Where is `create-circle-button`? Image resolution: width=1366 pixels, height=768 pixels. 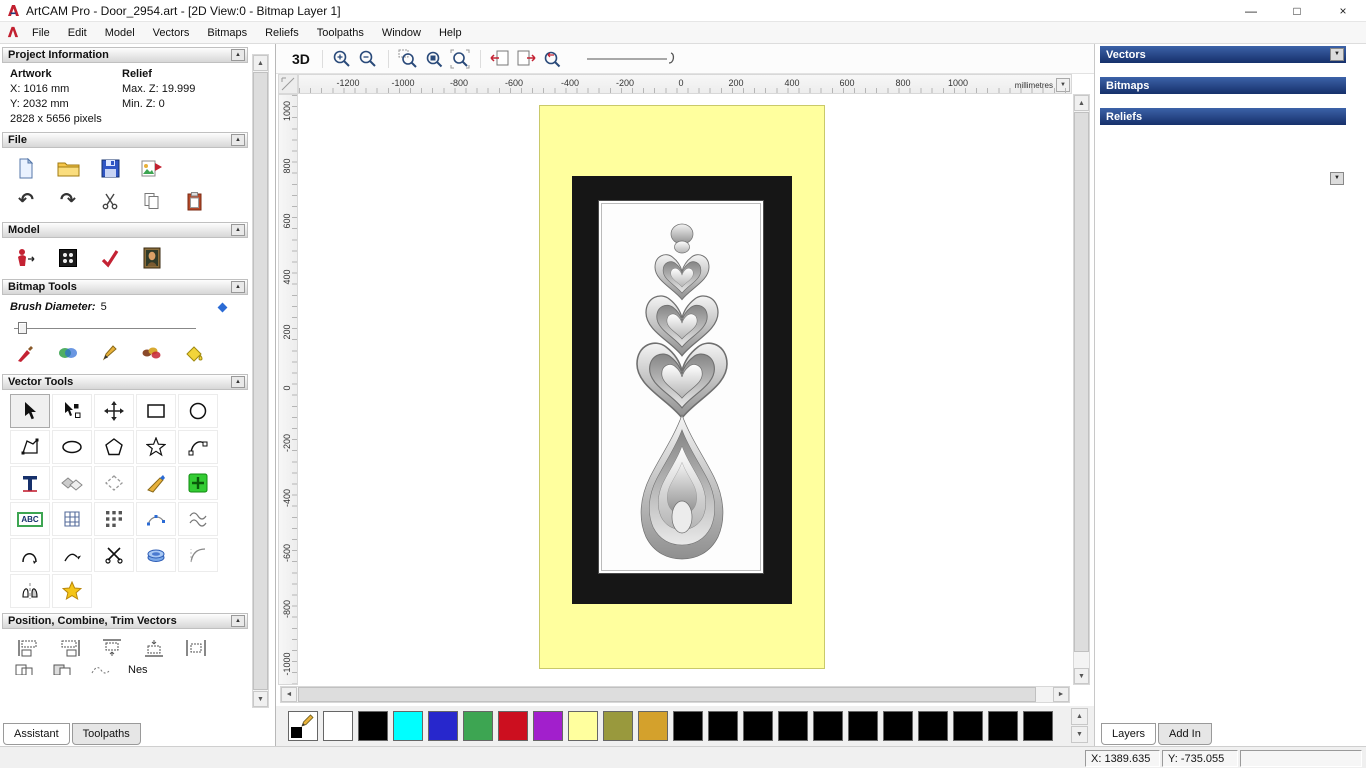 create-circle-button is located at coordinates (198, 411).